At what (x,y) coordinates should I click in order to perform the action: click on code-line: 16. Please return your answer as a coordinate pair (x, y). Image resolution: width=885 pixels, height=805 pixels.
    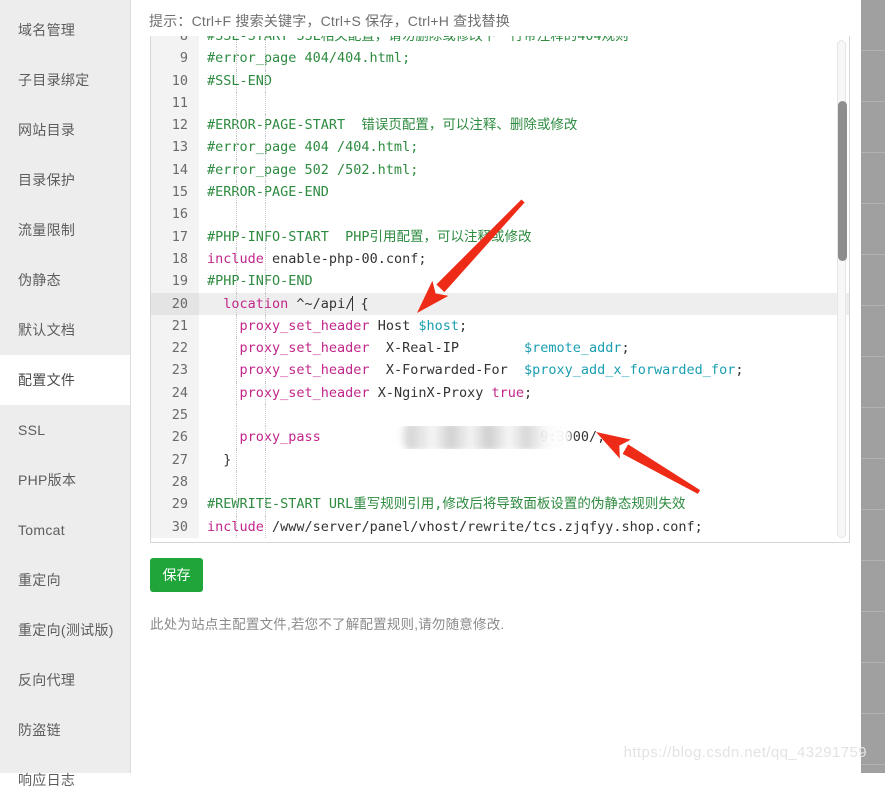
    Looking at the image, I should click on (500, 214).